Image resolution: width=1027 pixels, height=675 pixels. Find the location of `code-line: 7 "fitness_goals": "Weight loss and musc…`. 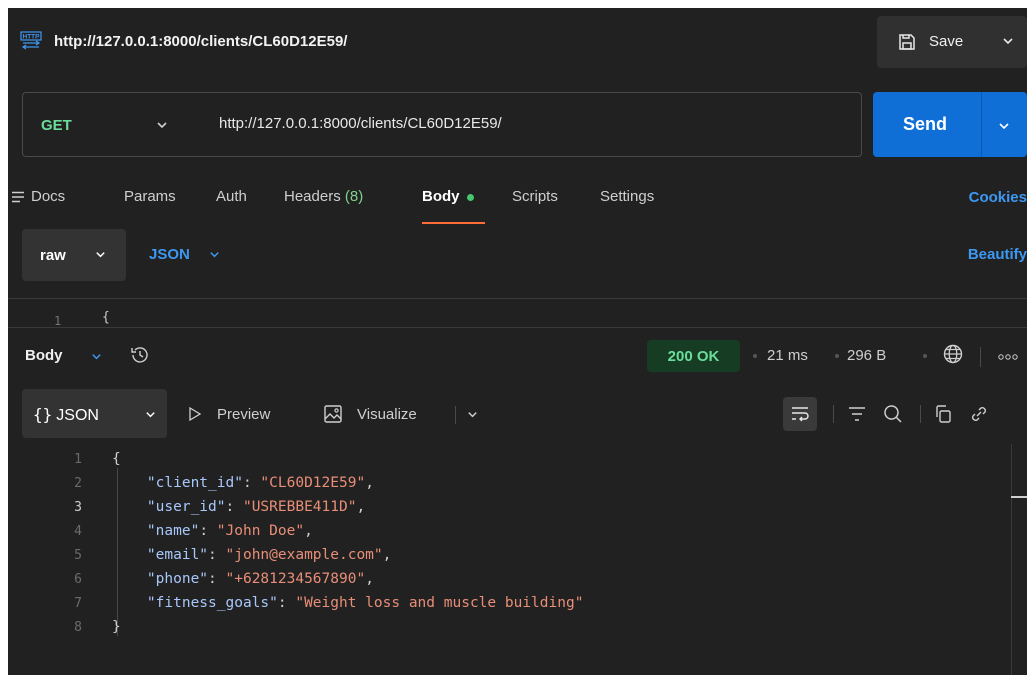

code-line: 7 "fitness_goals": "Weight loss and musc… is located at coordinates (508, 604).